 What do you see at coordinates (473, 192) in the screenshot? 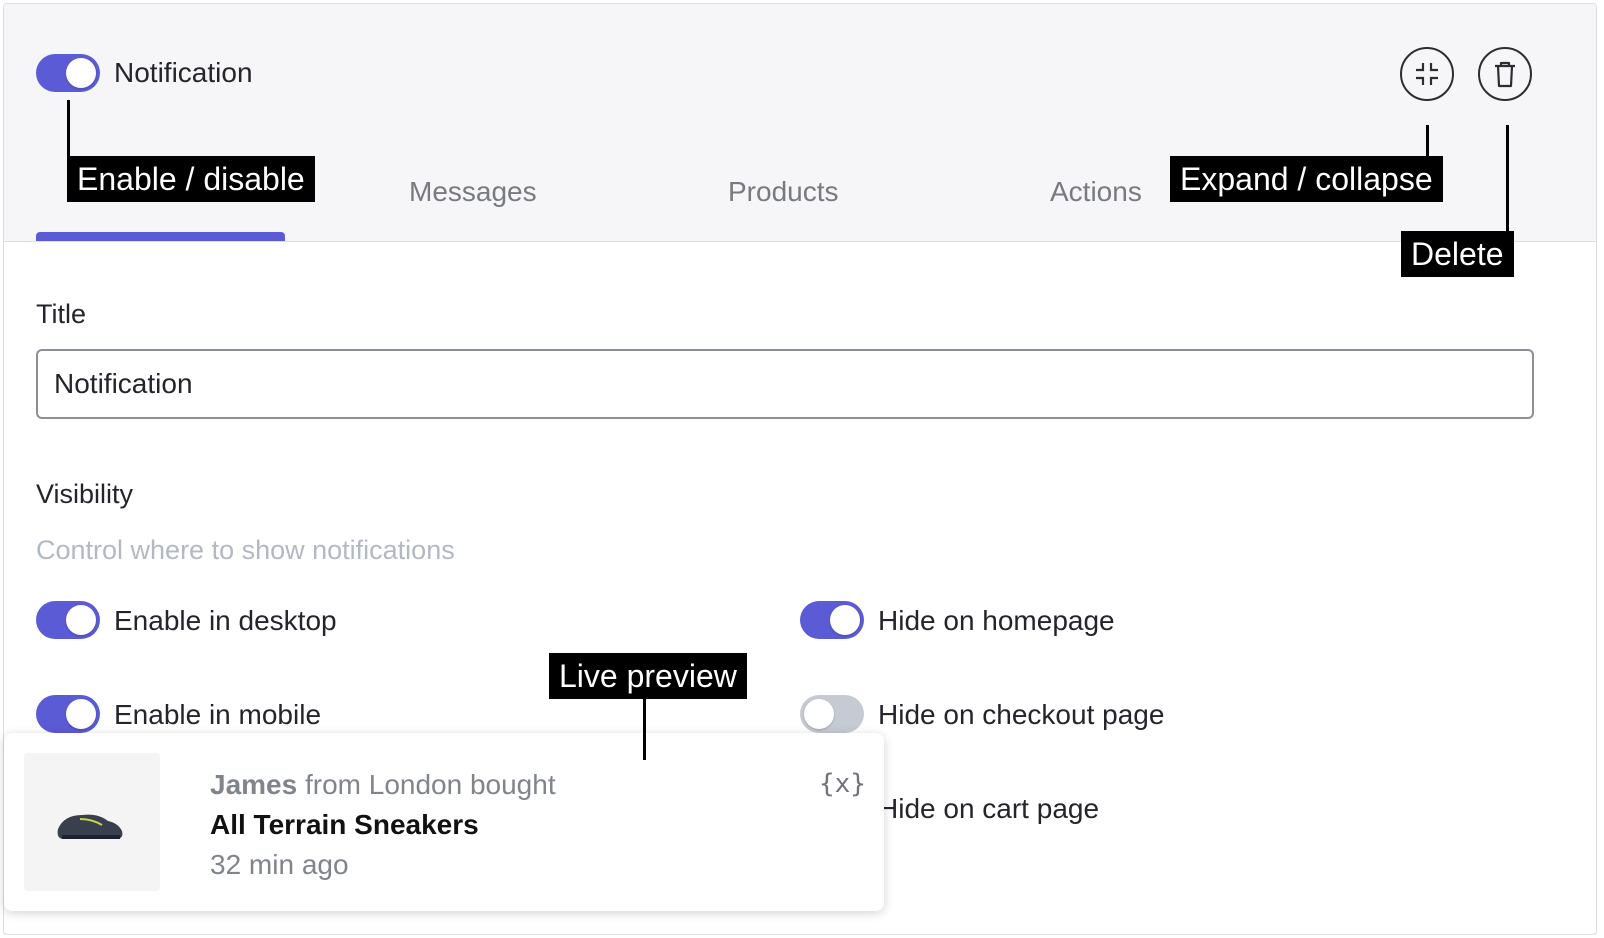
I see `tab-messages: Messages` at bounding box center [473, 192].